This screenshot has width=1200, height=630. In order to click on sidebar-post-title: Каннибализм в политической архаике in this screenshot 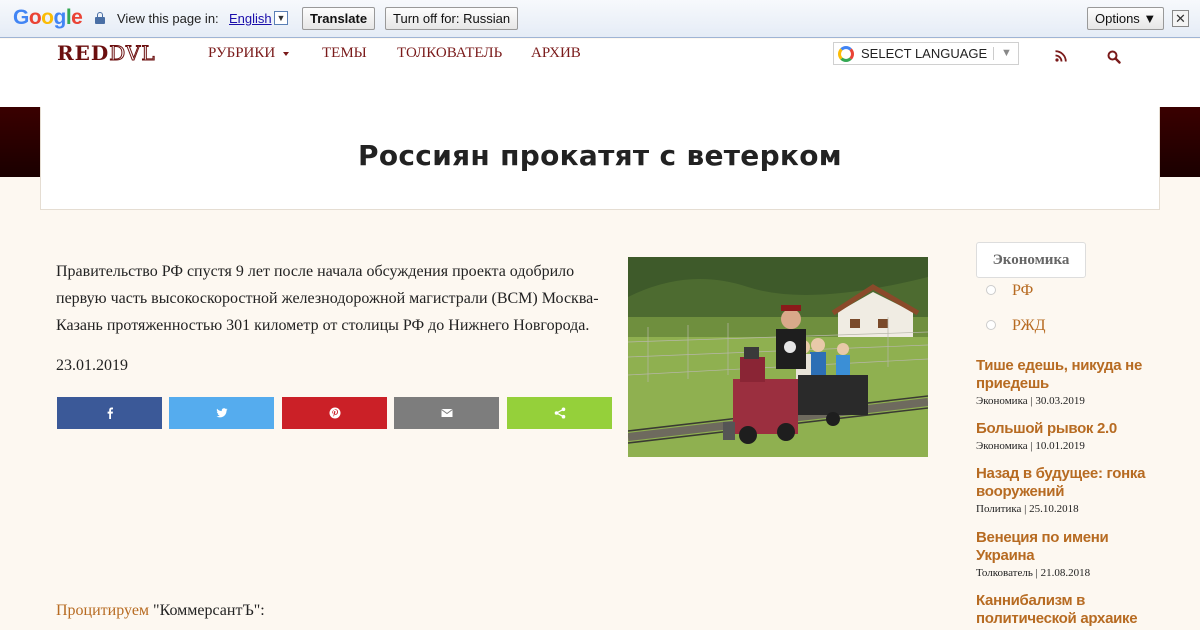, I will do `click(1071, 610)`.